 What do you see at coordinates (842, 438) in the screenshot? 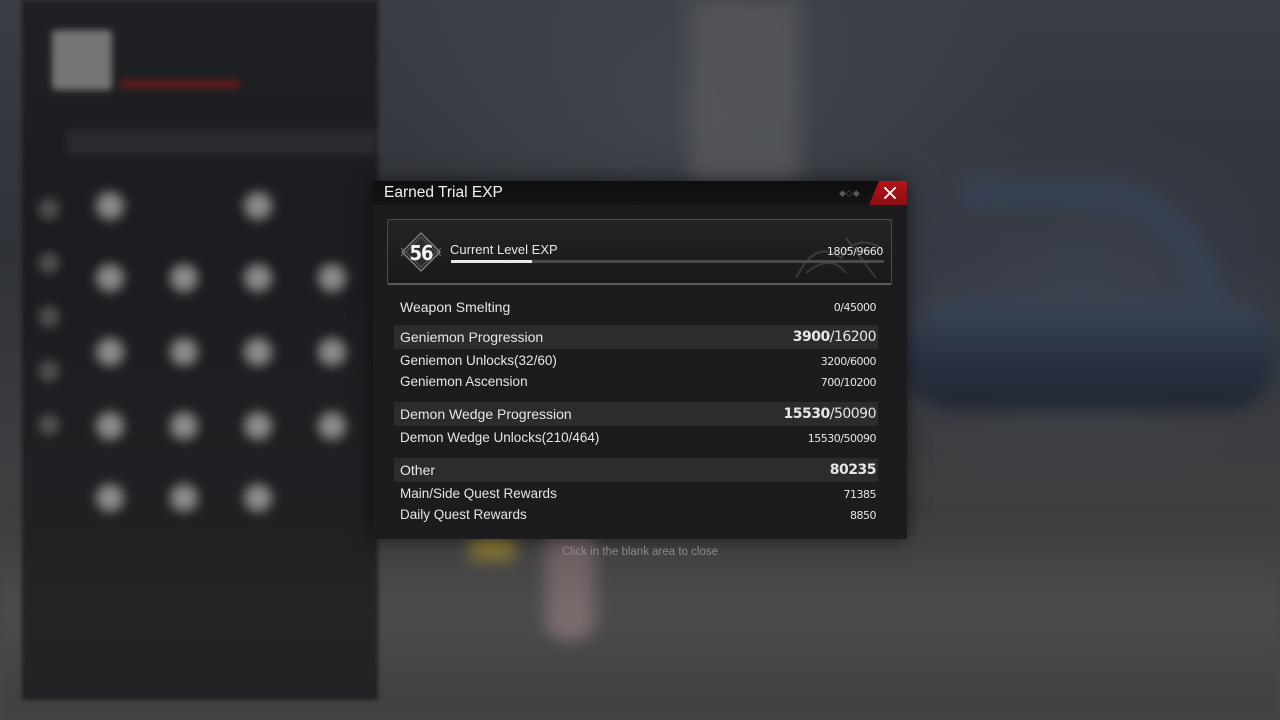
I see `demon-wedge-unlocks-value: 15530/50090` at bounding box center [842, 438].